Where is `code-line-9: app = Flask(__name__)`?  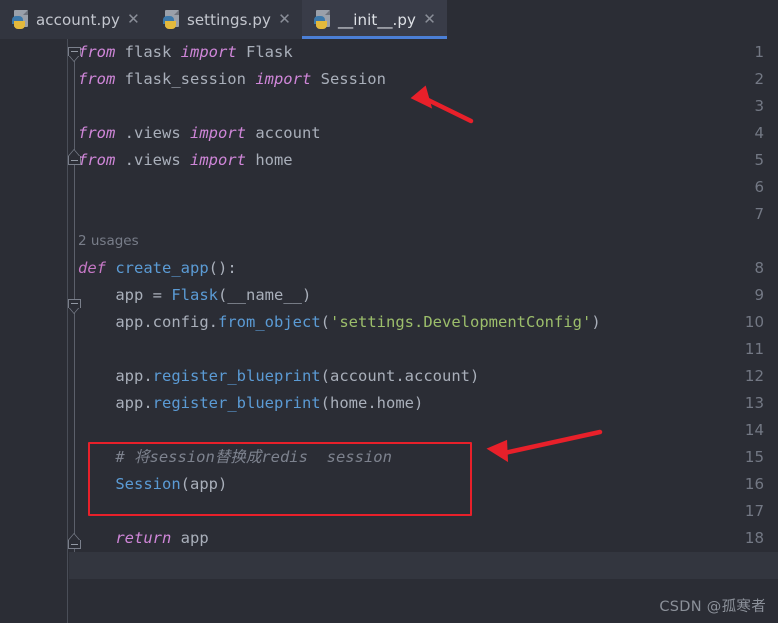 code-line-9: app = Flask(__name__) is located at coordinates (423, 295).